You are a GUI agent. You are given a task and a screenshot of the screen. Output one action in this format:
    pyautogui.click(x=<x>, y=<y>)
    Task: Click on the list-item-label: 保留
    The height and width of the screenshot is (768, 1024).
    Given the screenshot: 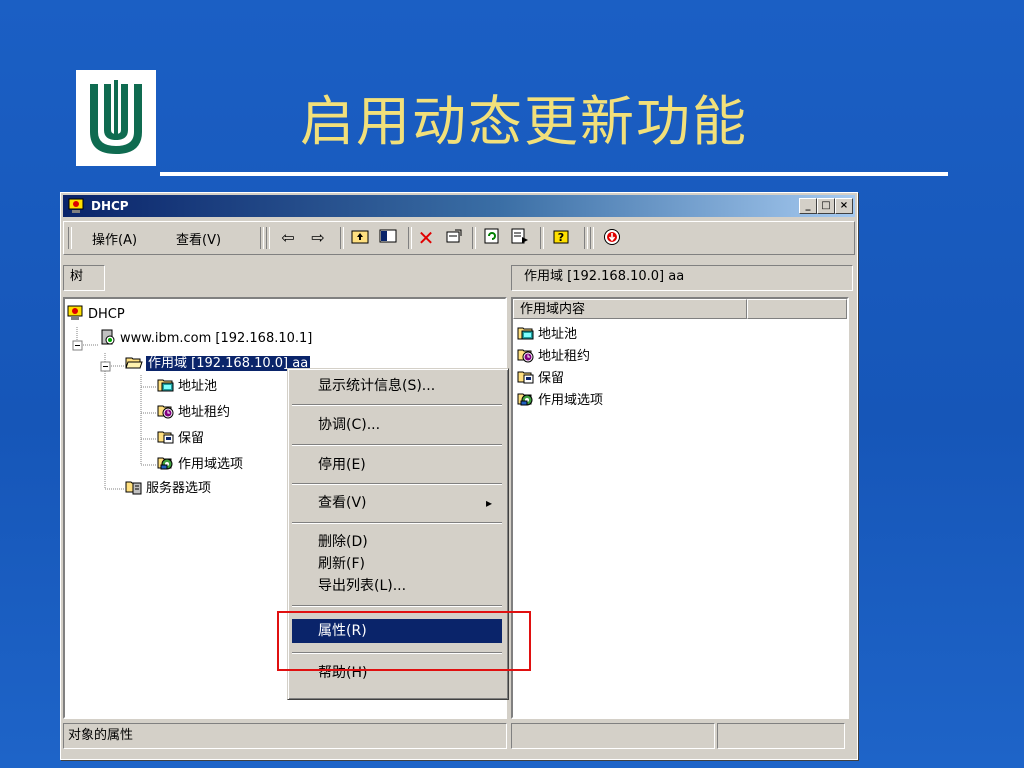 What is the action you would take?
    pyautogui.click(x=551, y=378)
    